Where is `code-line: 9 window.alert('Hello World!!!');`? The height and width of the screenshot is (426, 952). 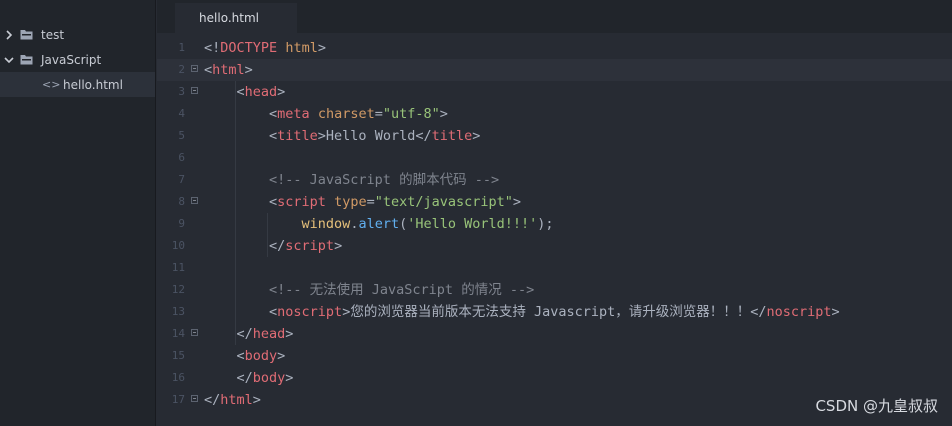 code-line: 9 window.alert('Hello World!!!'); is located at coordinates (554, 224).